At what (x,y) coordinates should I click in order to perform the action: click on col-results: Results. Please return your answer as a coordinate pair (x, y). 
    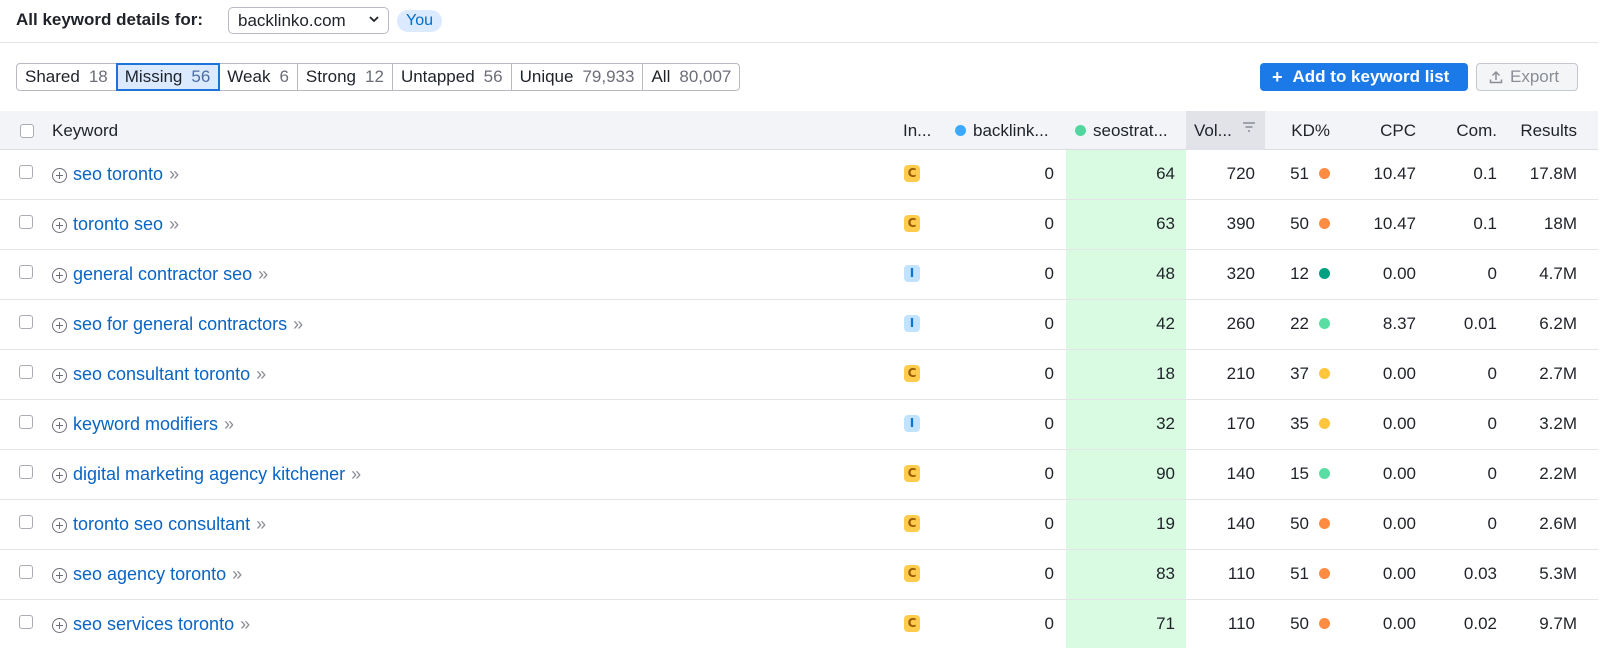
    Looking at the image, I should click on (1548, 131).